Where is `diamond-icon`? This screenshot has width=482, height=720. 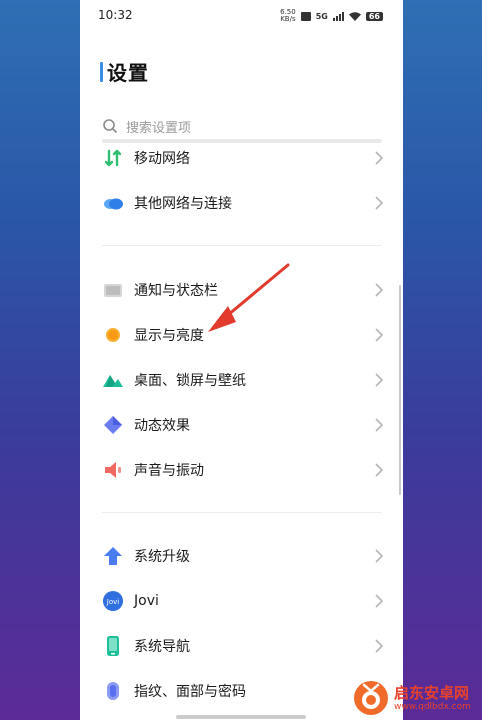 diamond-icon is located at coordinates (113, 425).